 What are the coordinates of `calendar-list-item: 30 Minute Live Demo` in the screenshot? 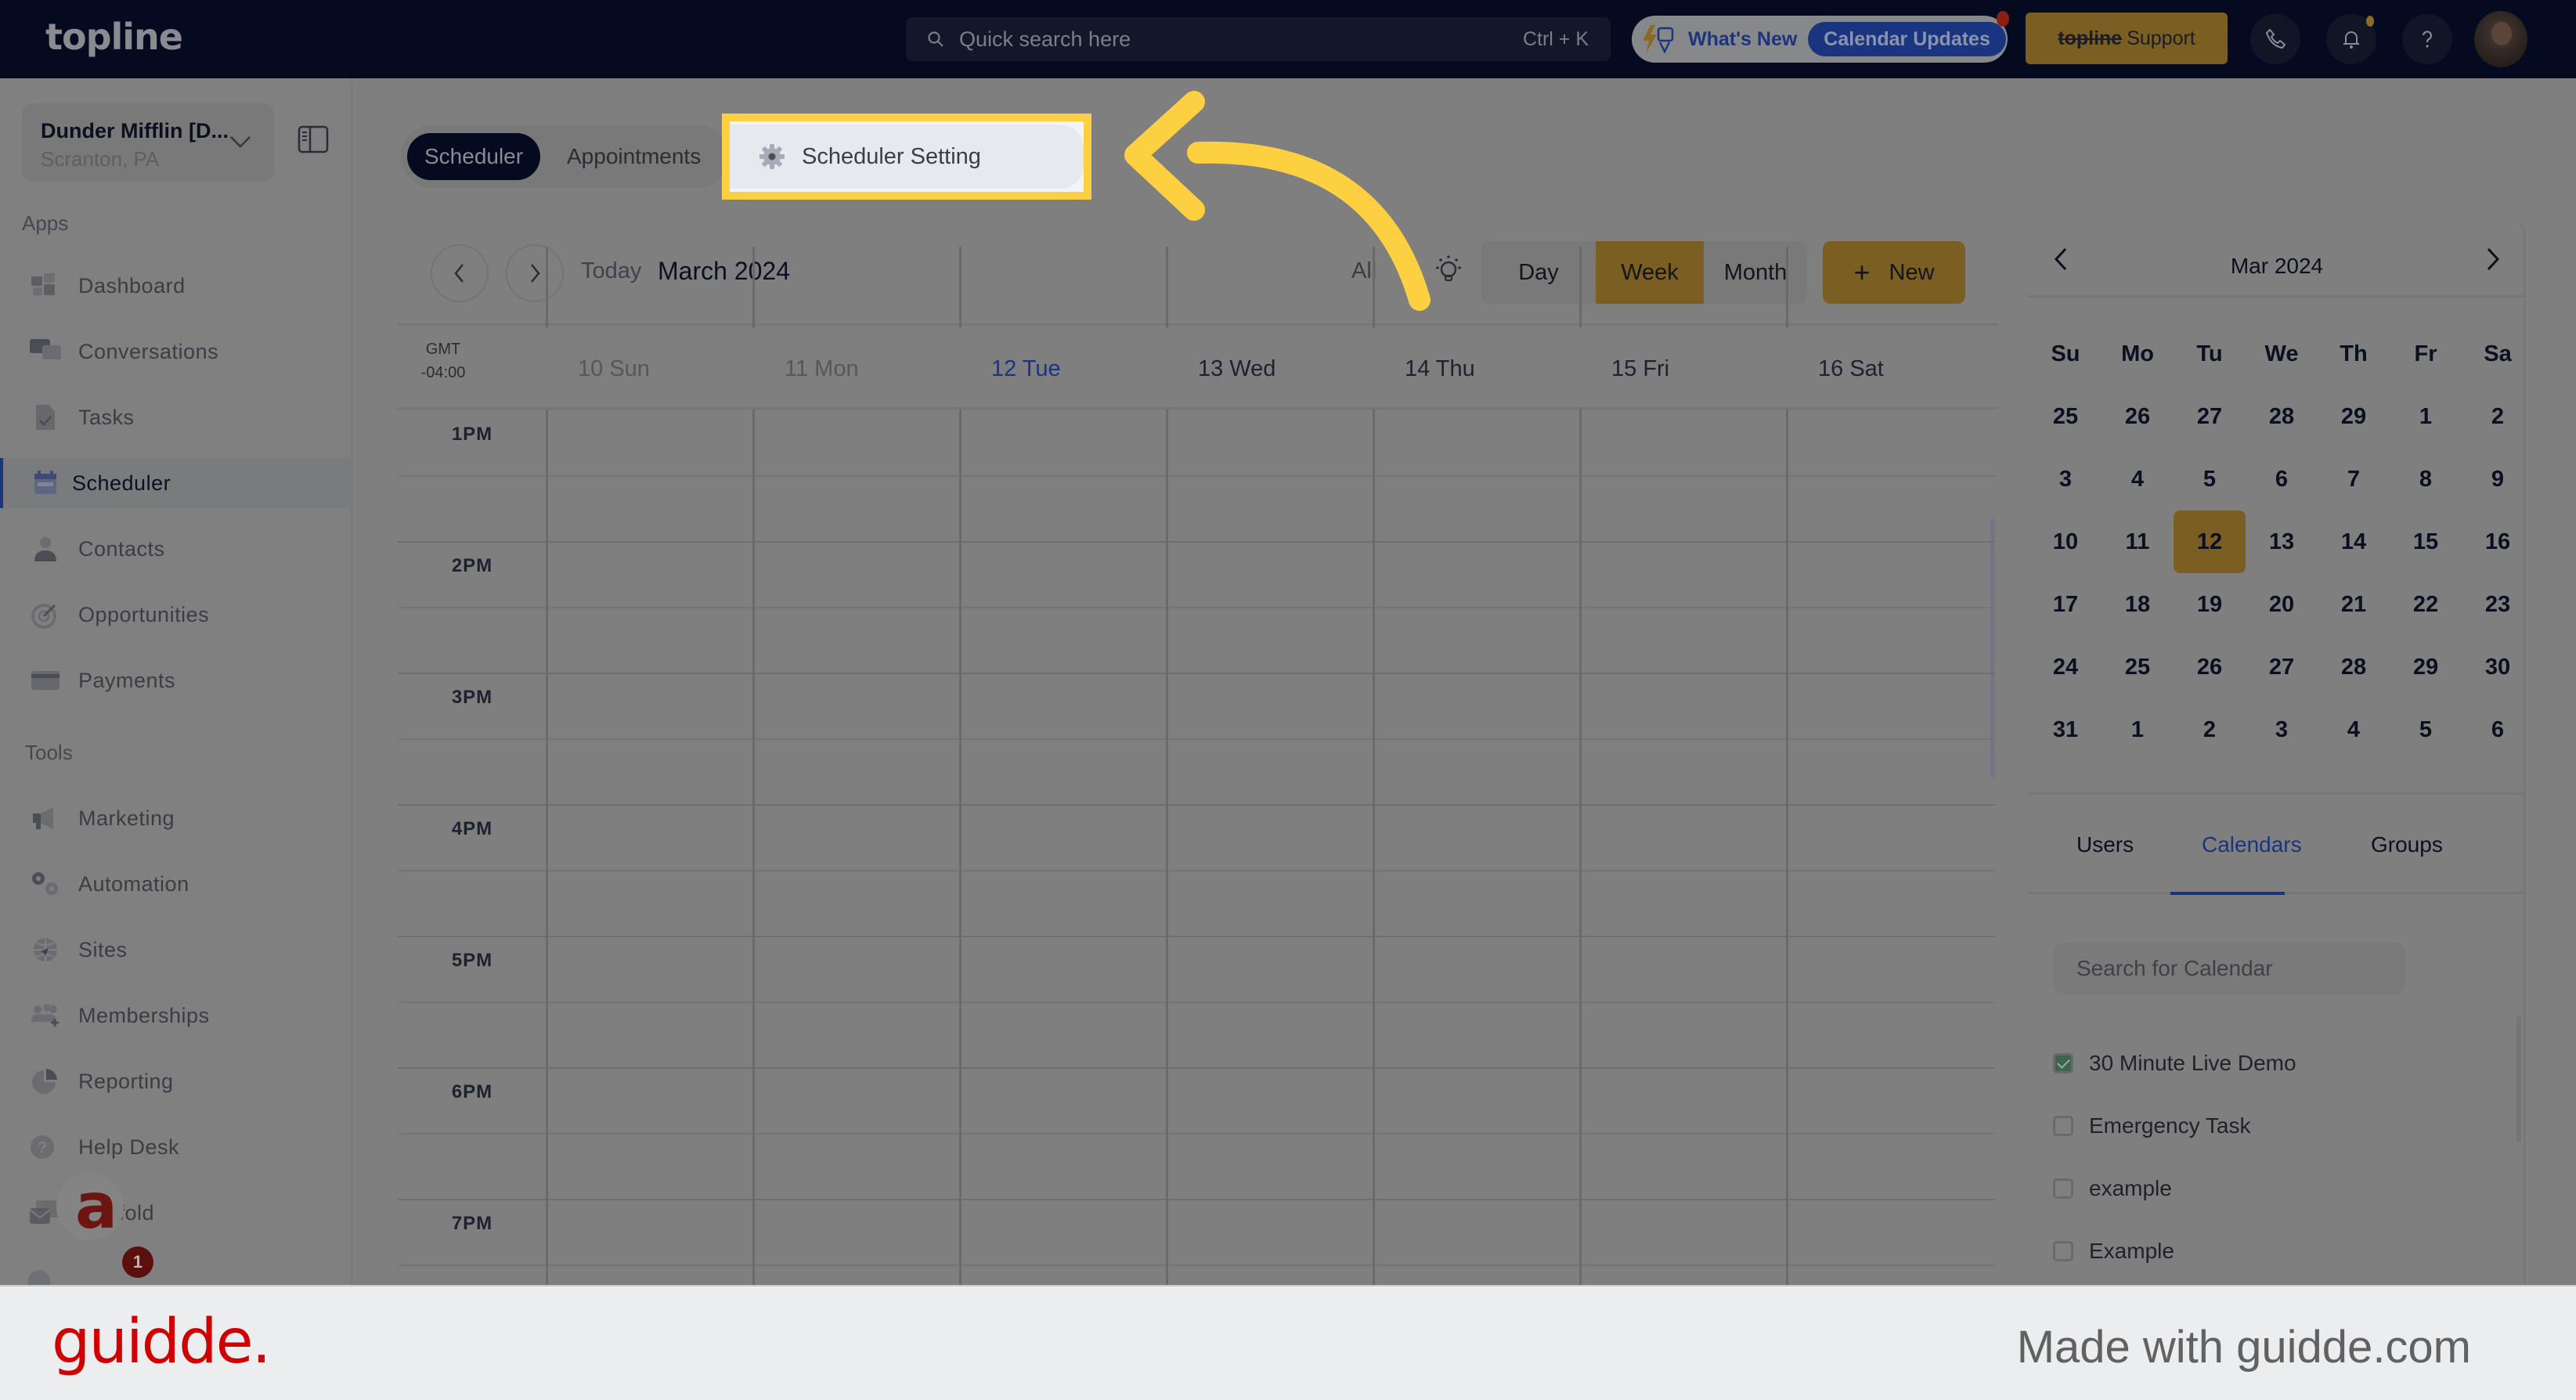 It's located at (2174, 1063).